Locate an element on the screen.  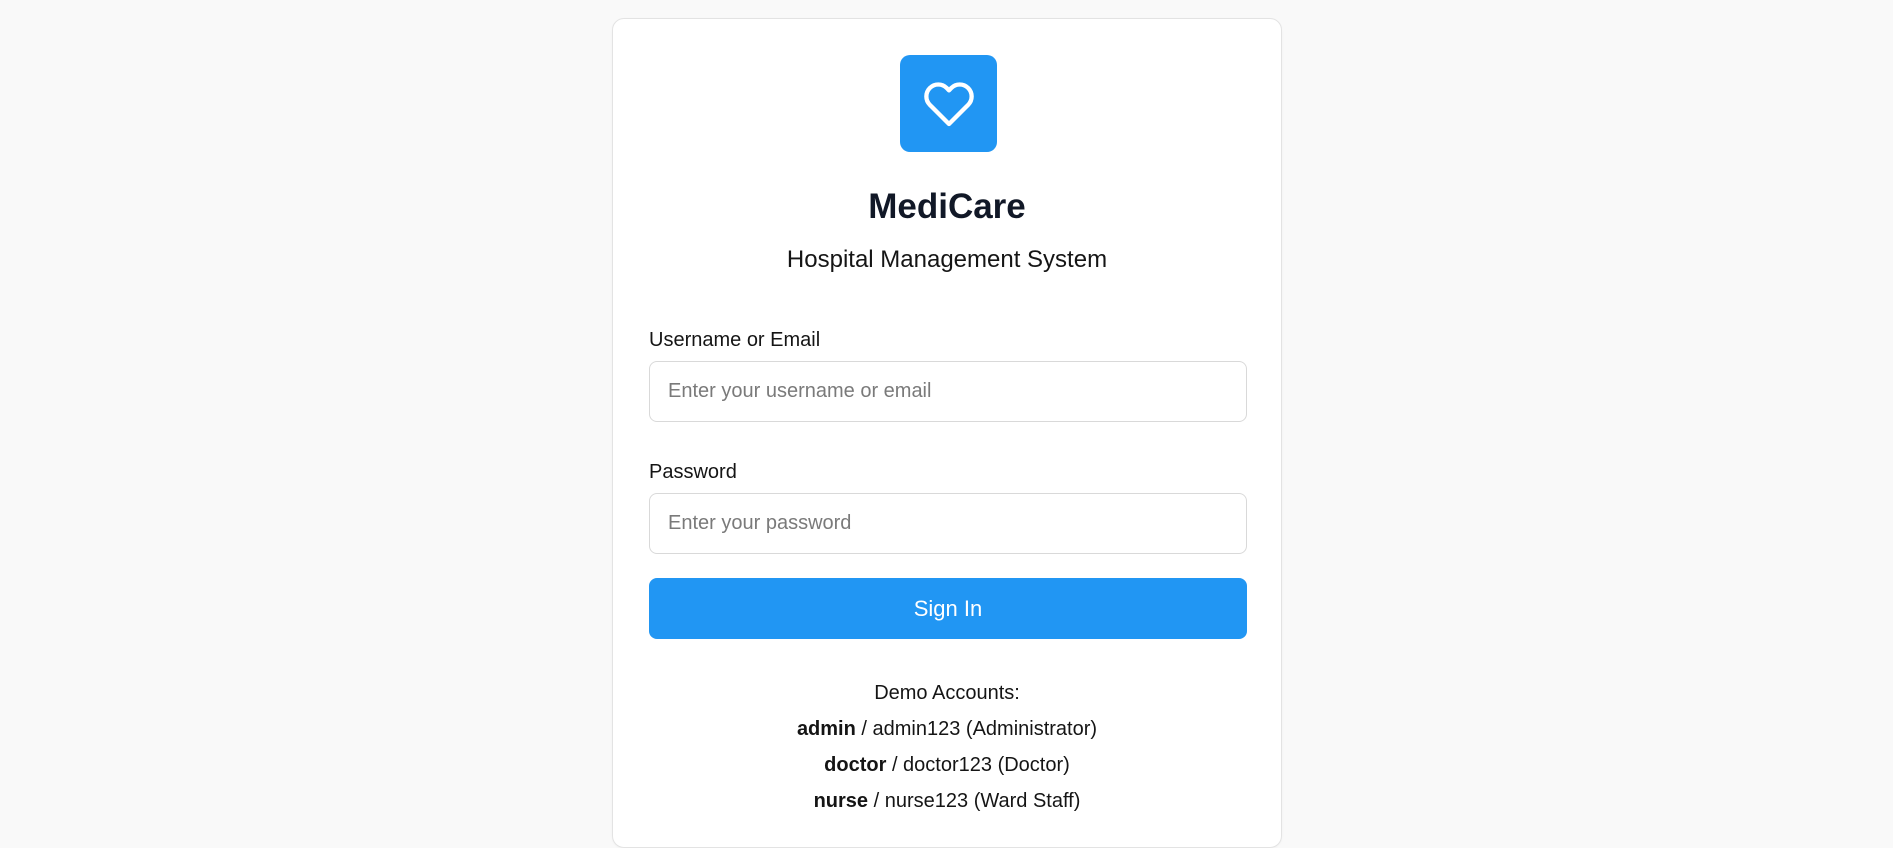
username-input is located at coordinates (948, 391).